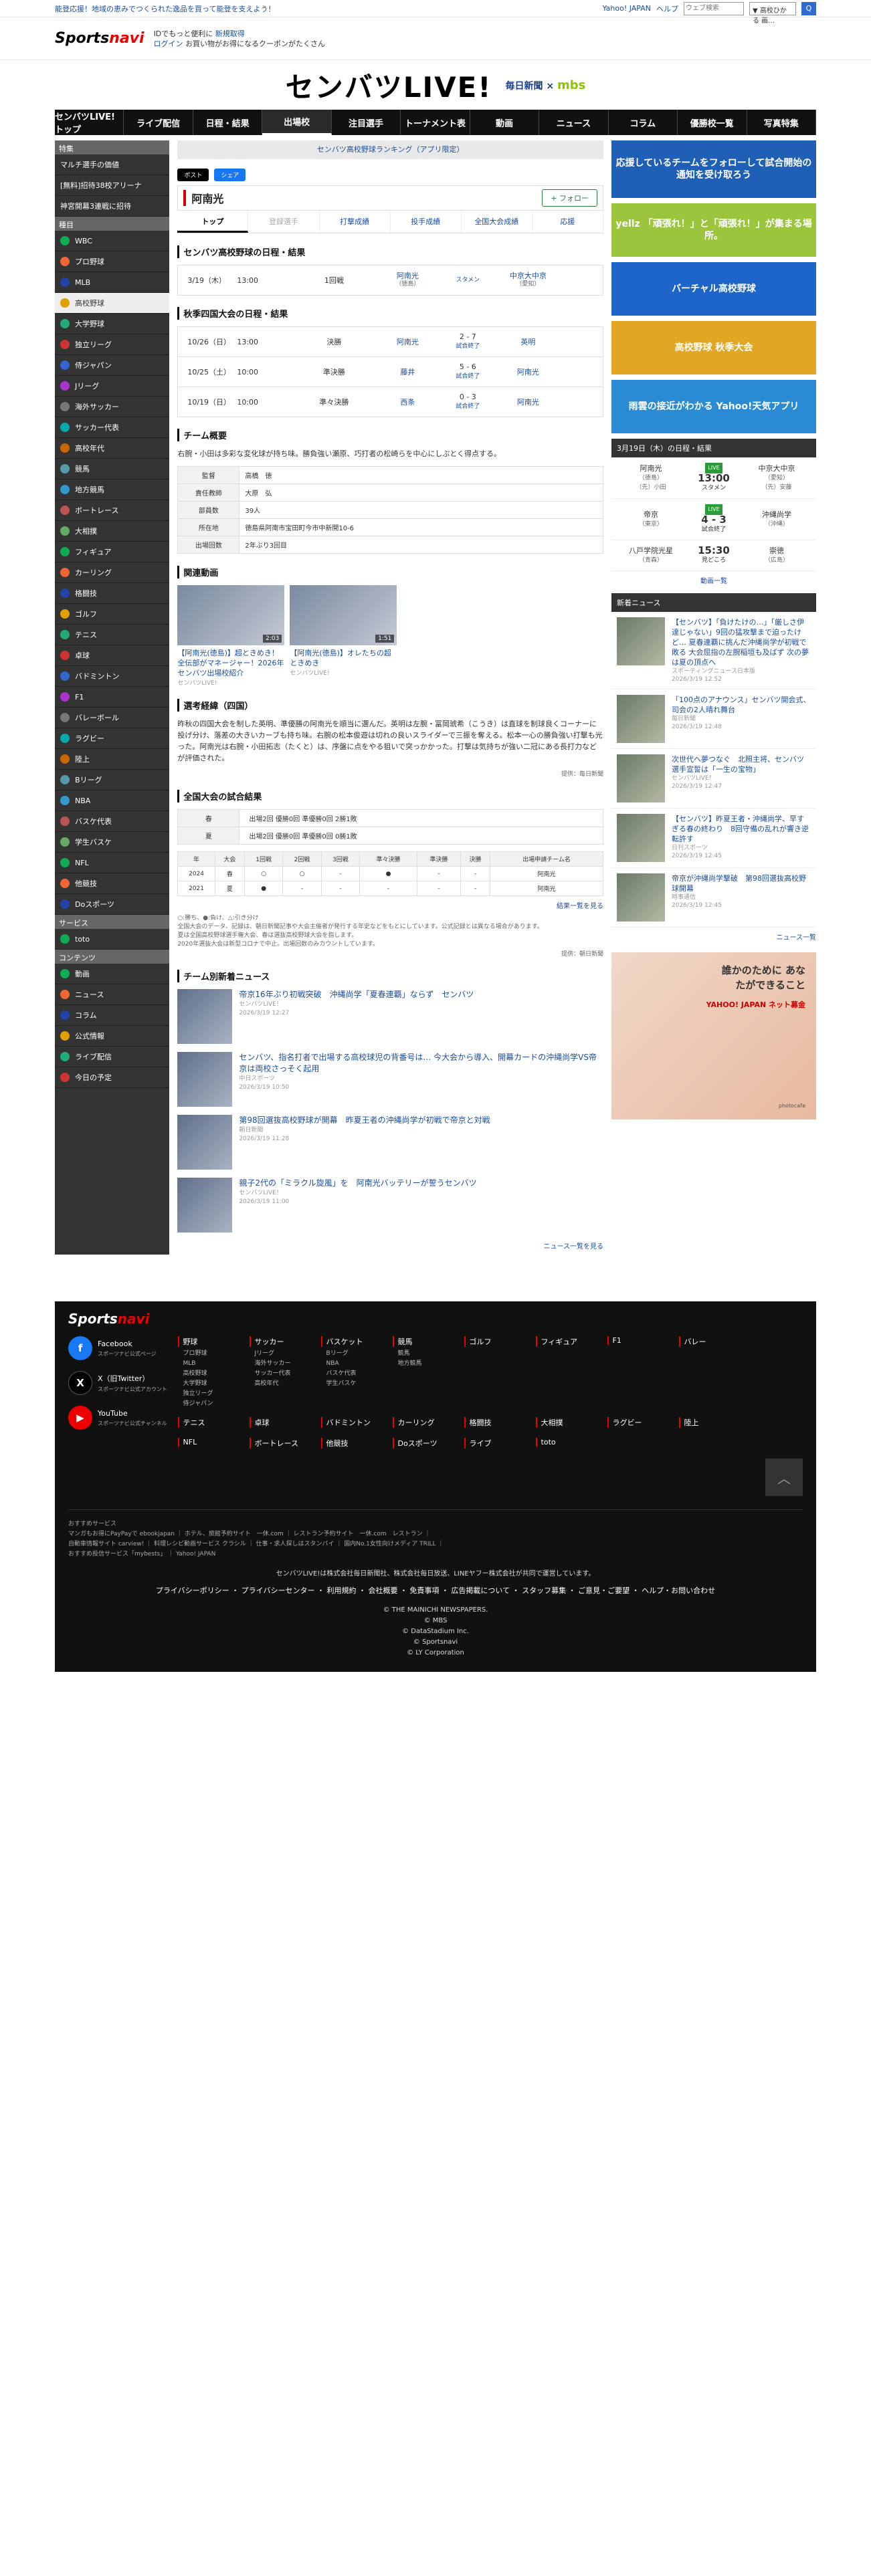 The height and width of the screenshot is (2576, 871). Describe the element at coordinates (357, 1374) in the screenshot. I see `footer-category-sub: バスケ代表` at that location.